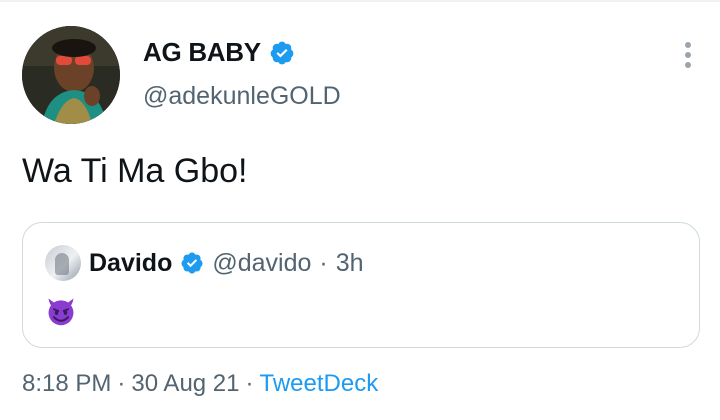 Image resolution: width=720 pixels, height=420 pixels. I want to click on tweet-date: 30 Aug 21, so click(185, 384).